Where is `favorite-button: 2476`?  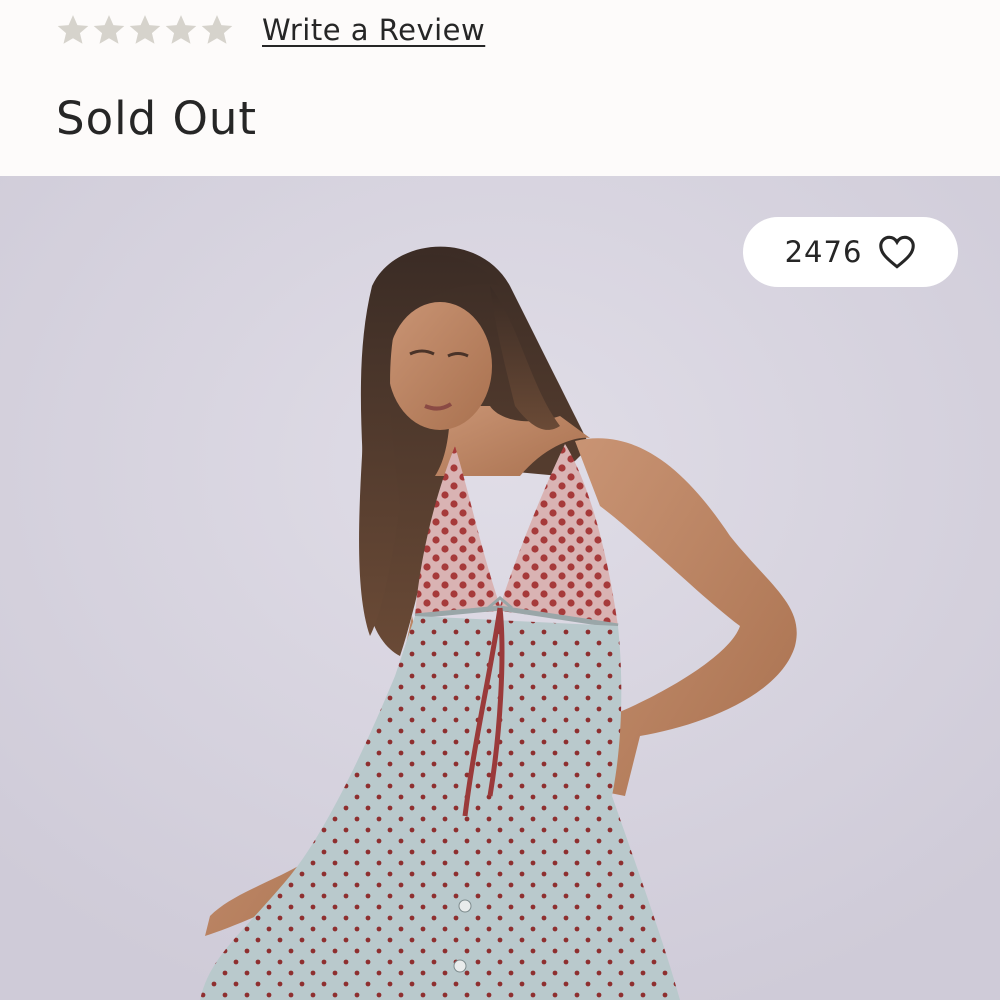 favorite-button: 2476 is located at coordinates (850, 252).